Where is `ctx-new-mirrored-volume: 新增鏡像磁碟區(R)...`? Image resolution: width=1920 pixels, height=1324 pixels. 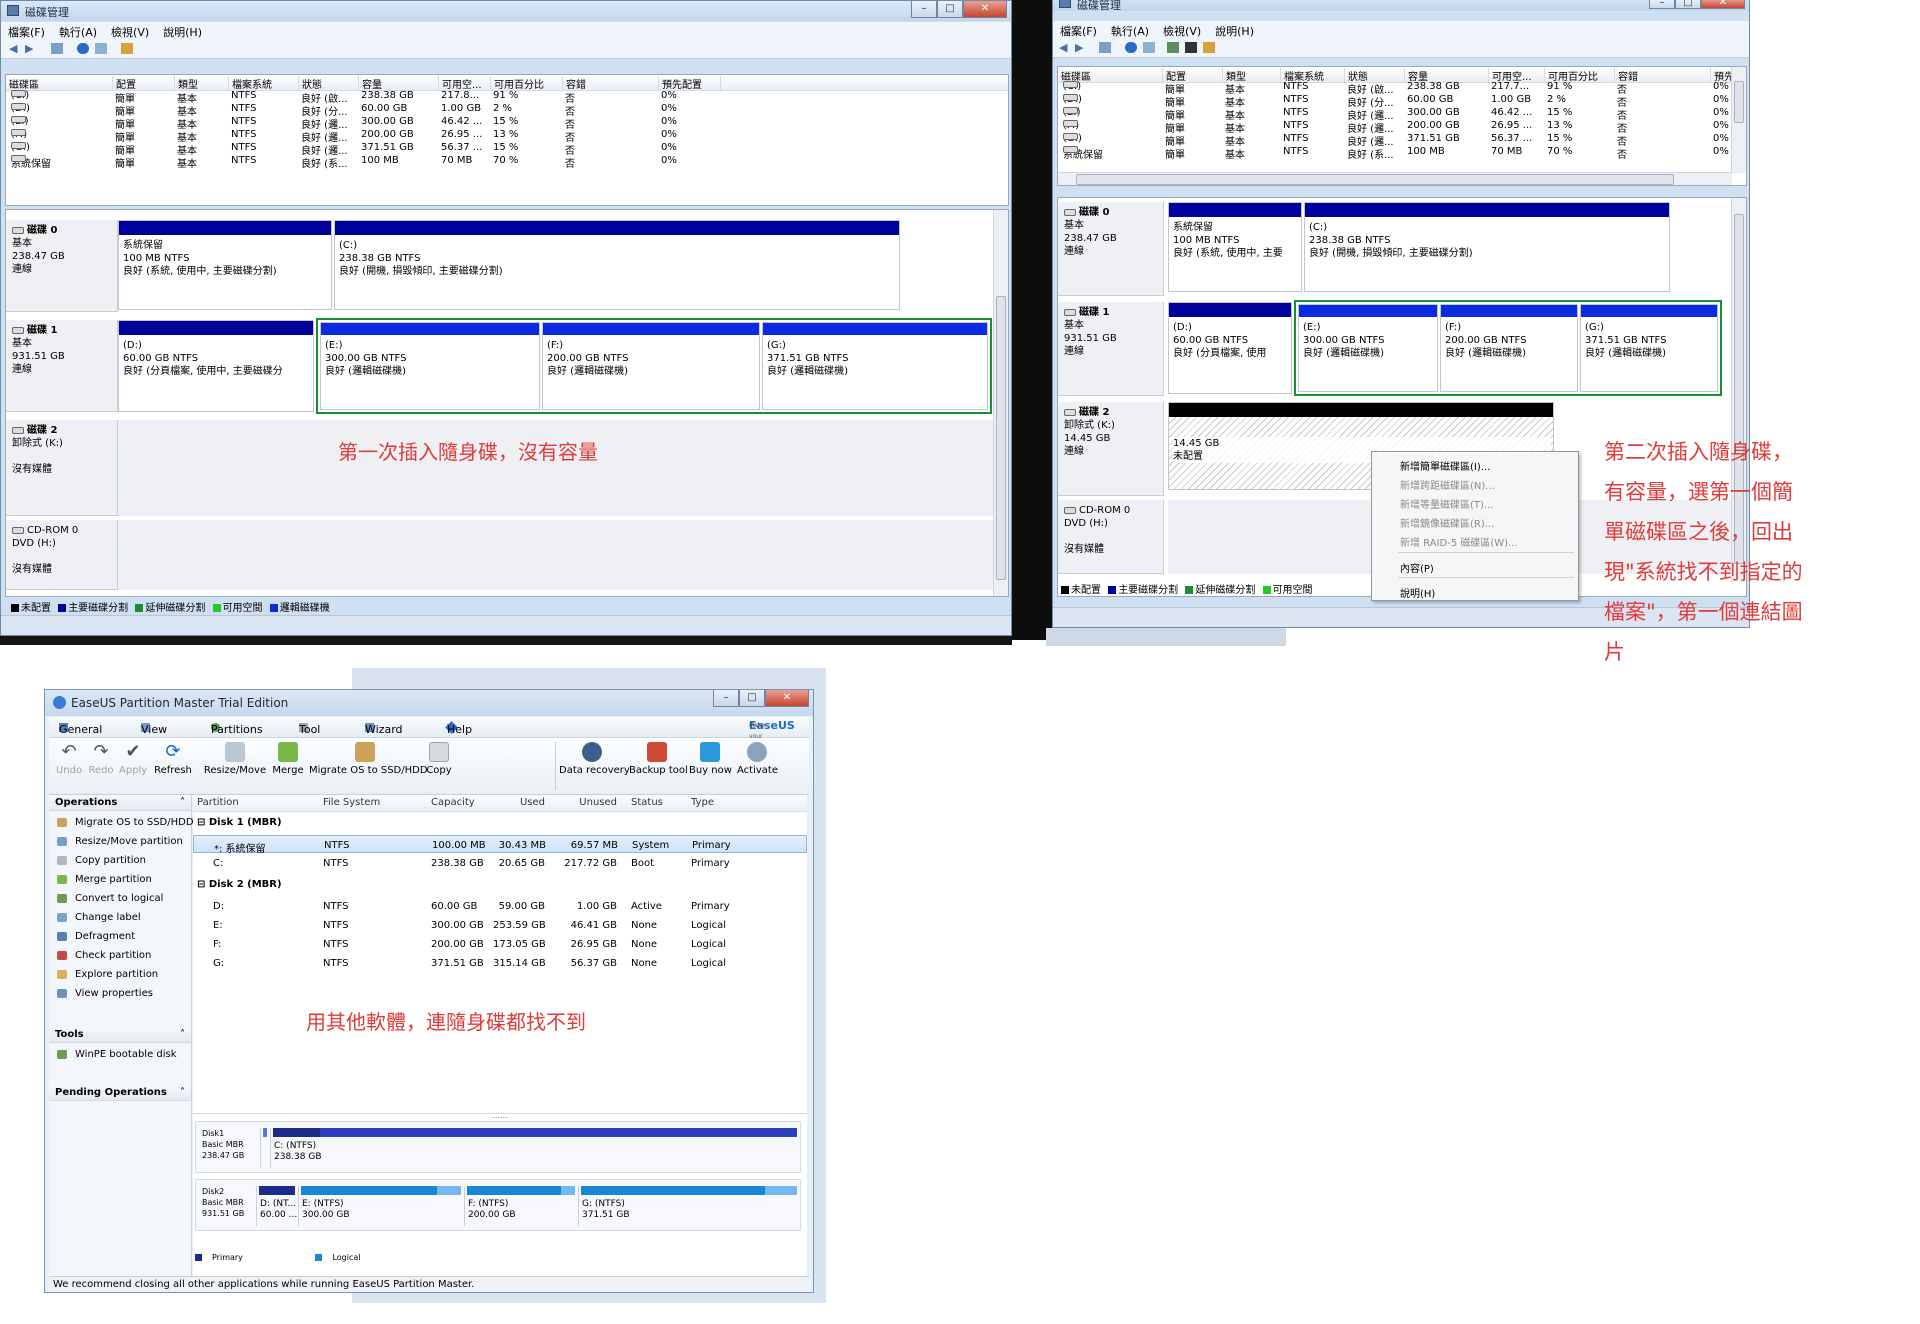 ctx-new-mirrored-volume: 新增鏡像磁碟區(R)... is located at coordinates (1447, 522).